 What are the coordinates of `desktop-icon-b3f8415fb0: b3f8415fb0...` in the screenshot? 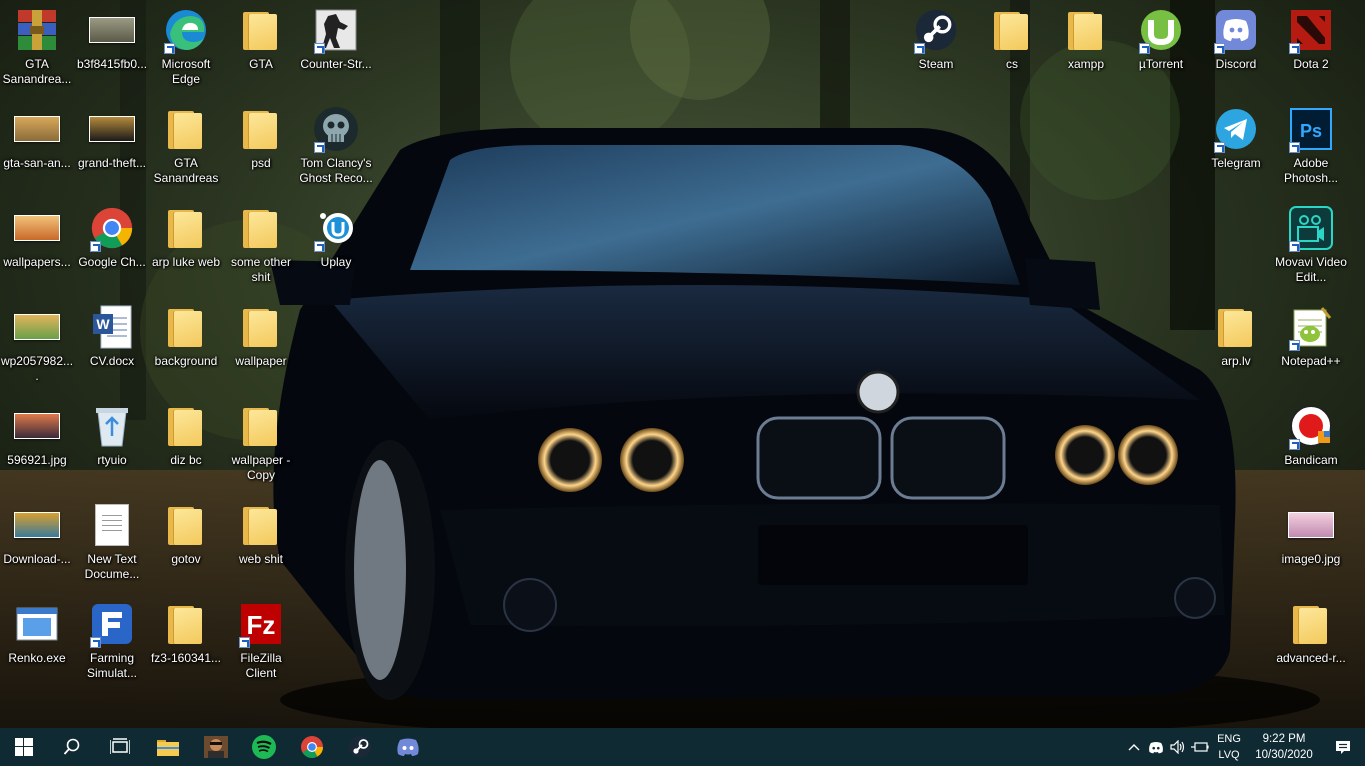 It's located at (112, 49).